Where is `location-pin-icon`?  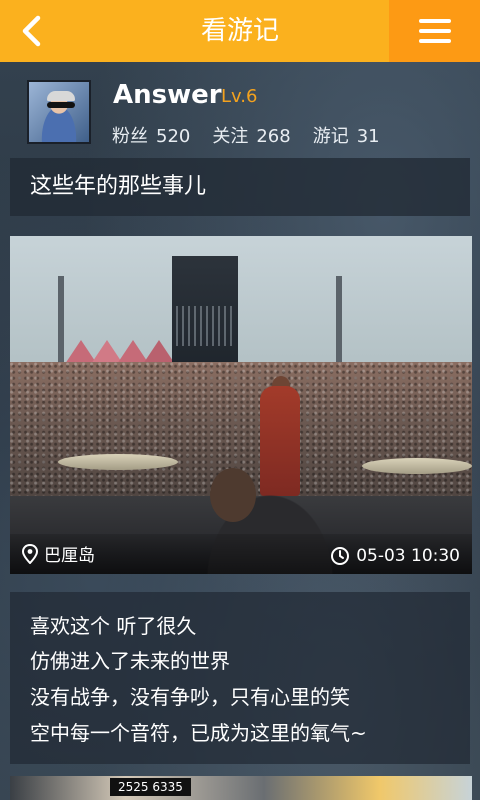
location-pin-icon is located at coordinates (30, 553).